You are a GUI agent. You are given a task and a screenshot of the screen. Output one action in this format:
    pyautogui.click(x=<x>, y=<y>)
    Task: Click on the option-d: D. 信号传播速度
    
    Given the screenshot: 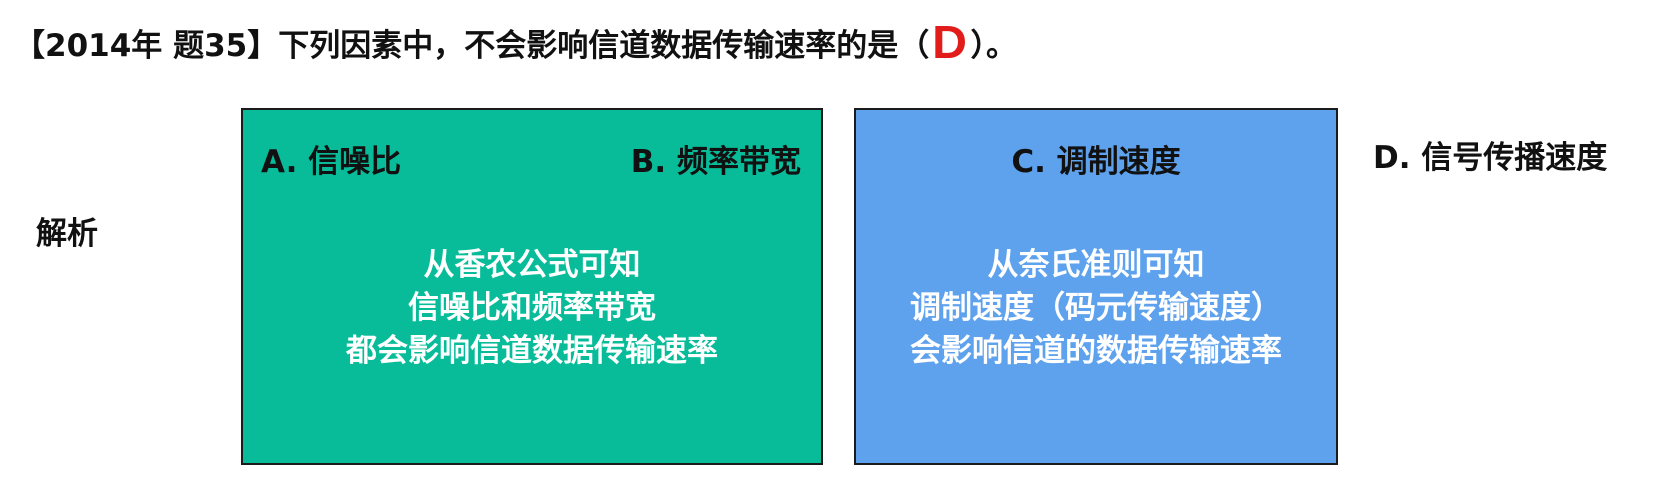 What is the action you would take?
    pyautogui.click(x=1490, y=158)
    